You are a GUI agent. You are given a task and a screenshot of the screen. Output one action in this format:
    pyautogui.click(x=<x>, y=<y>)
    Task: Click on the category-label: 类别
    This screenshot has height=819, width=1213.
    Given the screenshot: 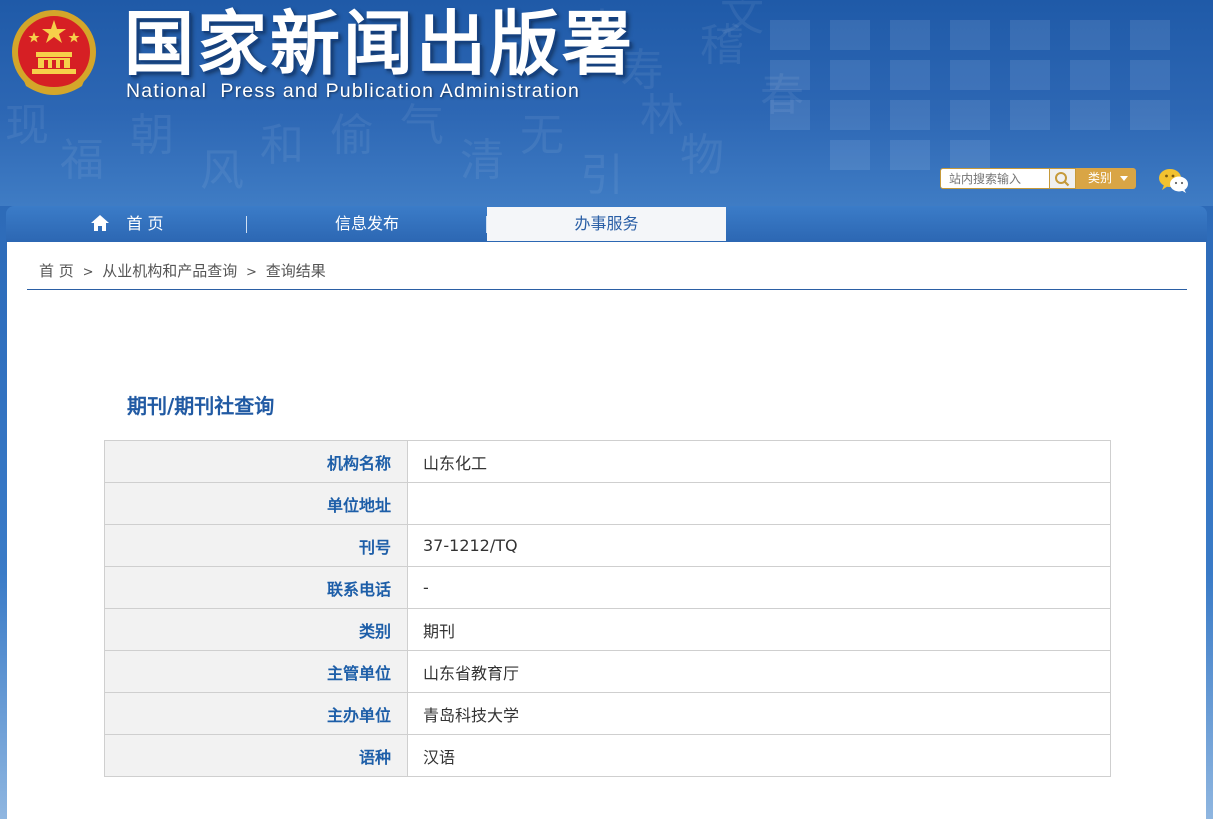 What is the action you would take?
    pyautogui.click(x=1100, y=178)
    